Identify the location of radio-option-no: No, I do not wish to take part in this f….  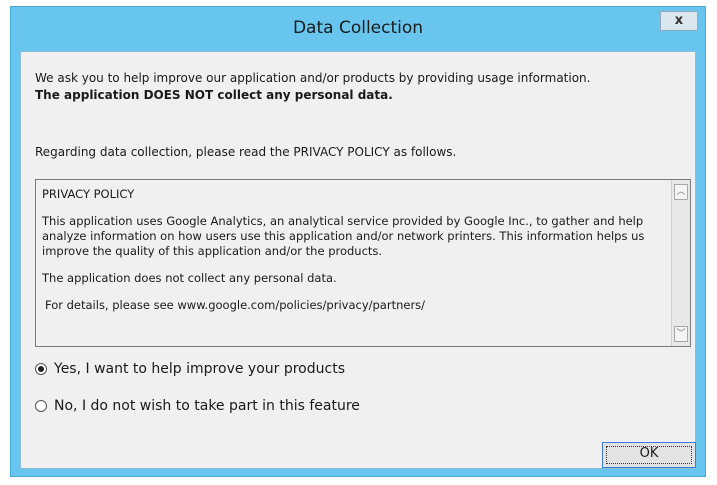
(197, 406).